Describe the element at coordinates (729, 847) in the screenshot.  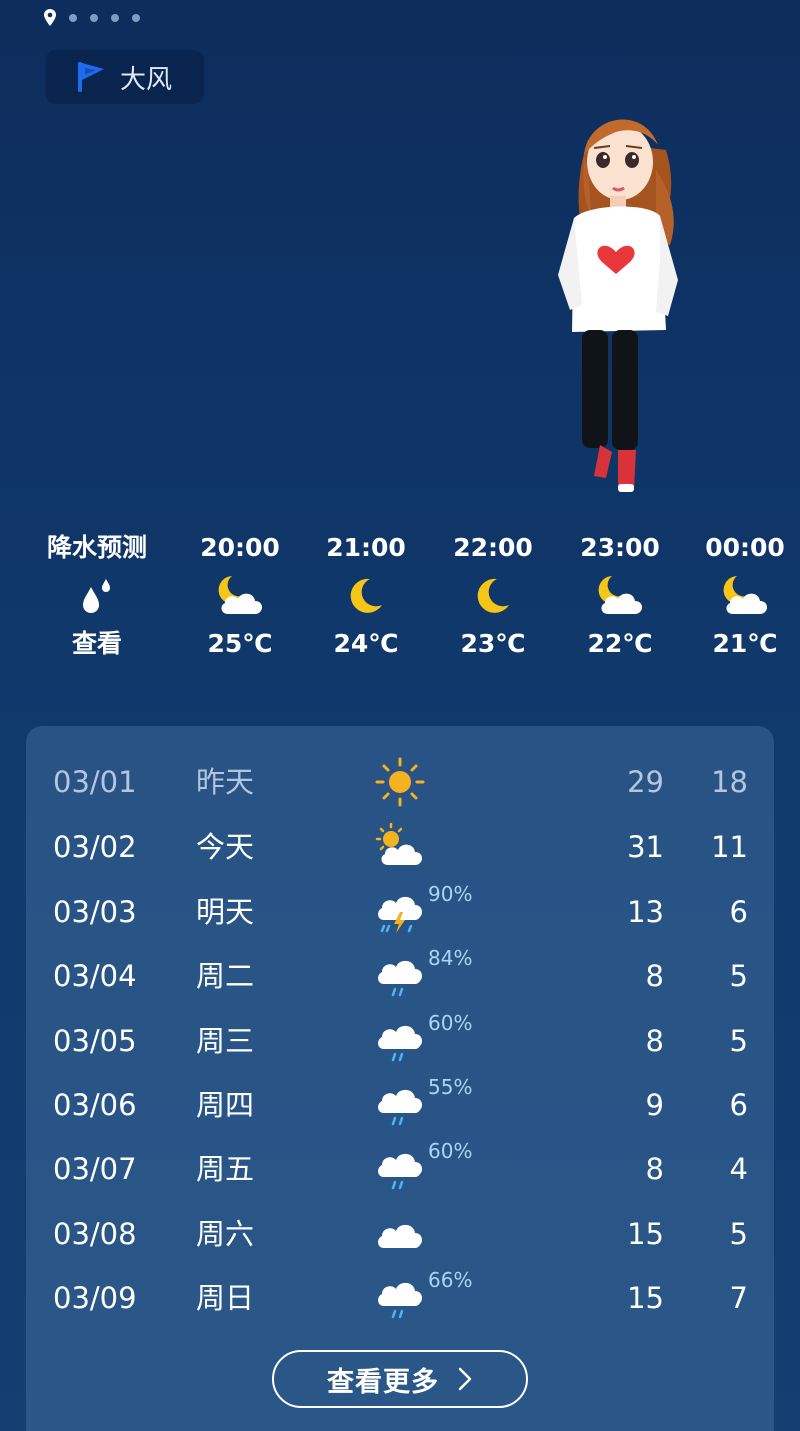
I see `low-temperature: 11` at that location.